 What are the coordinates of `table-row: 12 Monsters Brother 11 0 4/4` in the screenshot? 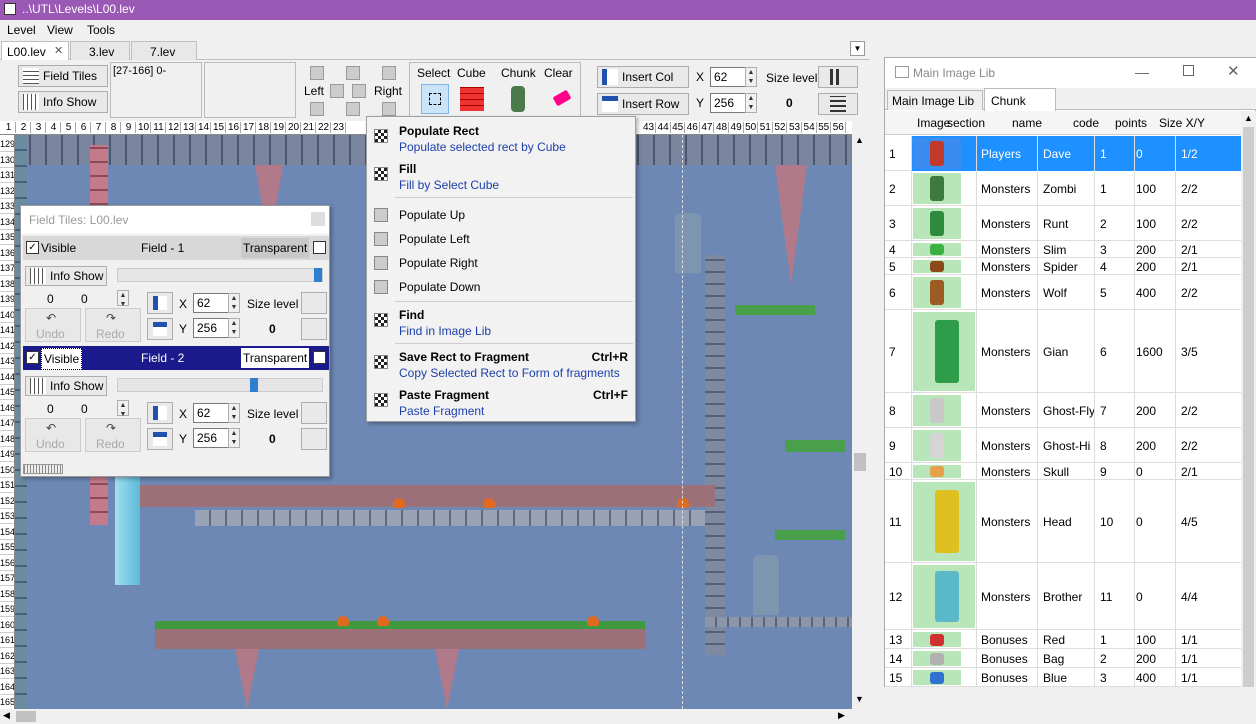 It's located at (1063, 596).